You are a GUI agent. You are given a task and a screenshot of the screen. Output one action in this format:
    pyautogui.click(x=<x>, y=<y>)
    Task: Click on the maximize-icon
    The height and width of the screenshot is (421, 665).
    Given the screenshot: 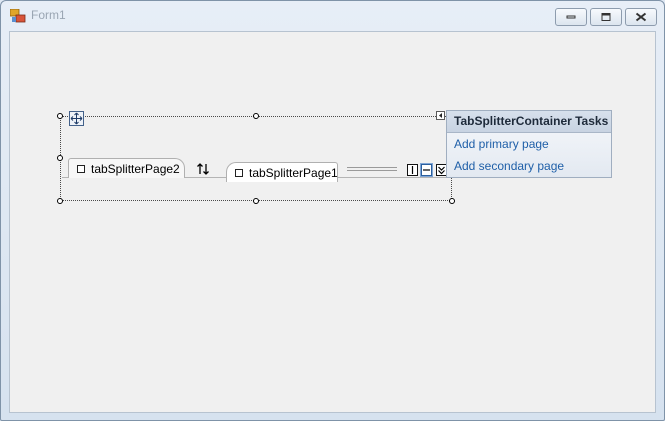 What is the action you would take?
    pyautogui.click(x=606, y=17)
    